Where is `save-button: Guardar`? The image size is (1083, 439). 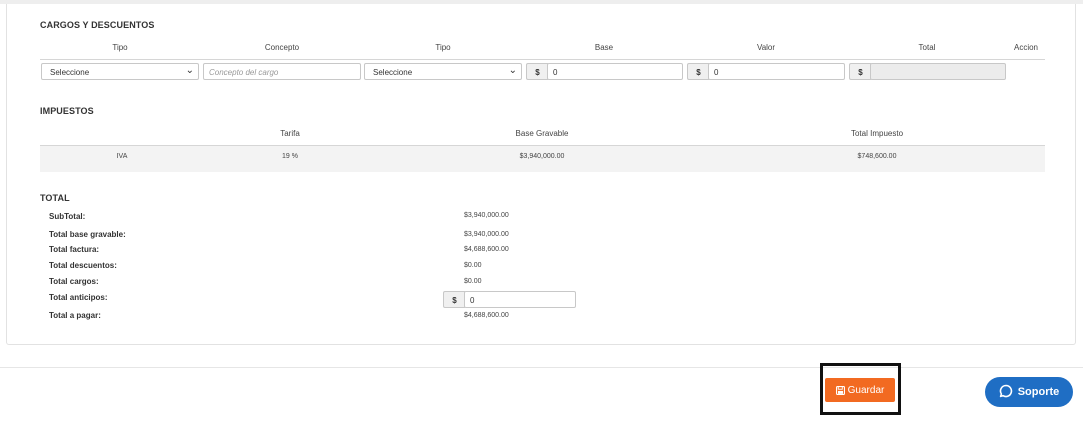
save-button: Guardar is located at coordinates (860, 390).